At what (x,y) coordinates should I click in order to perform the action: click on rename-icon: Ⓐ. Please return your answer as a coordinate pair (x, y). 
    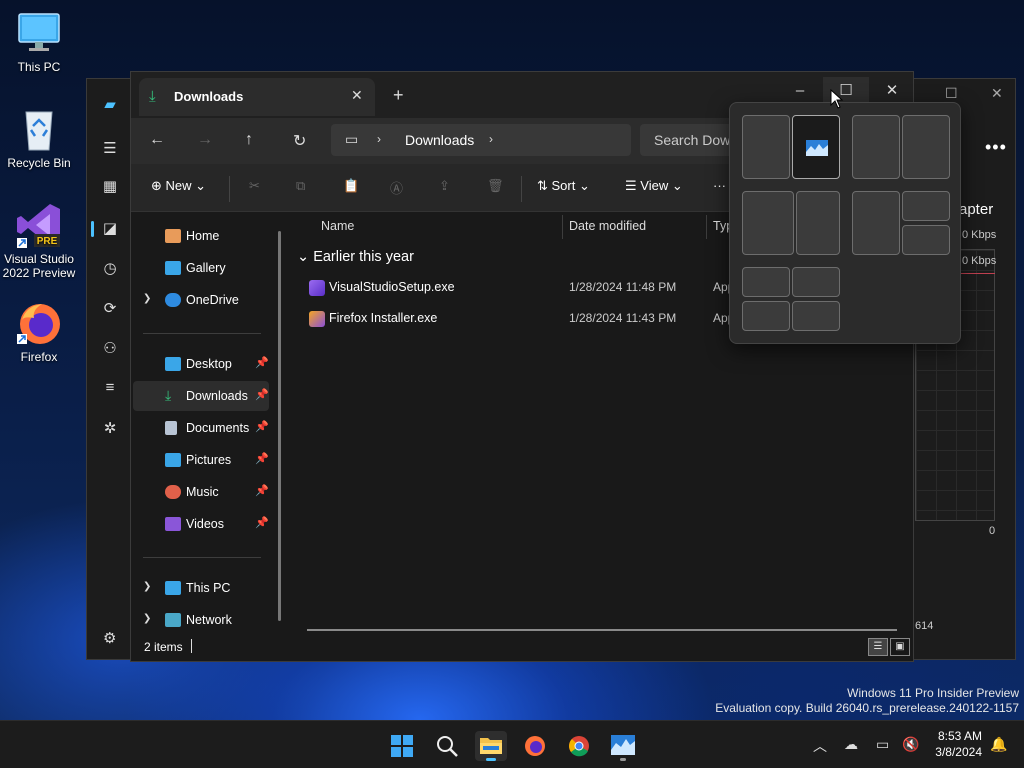
    Looking at the image, I should click on (396, 187).